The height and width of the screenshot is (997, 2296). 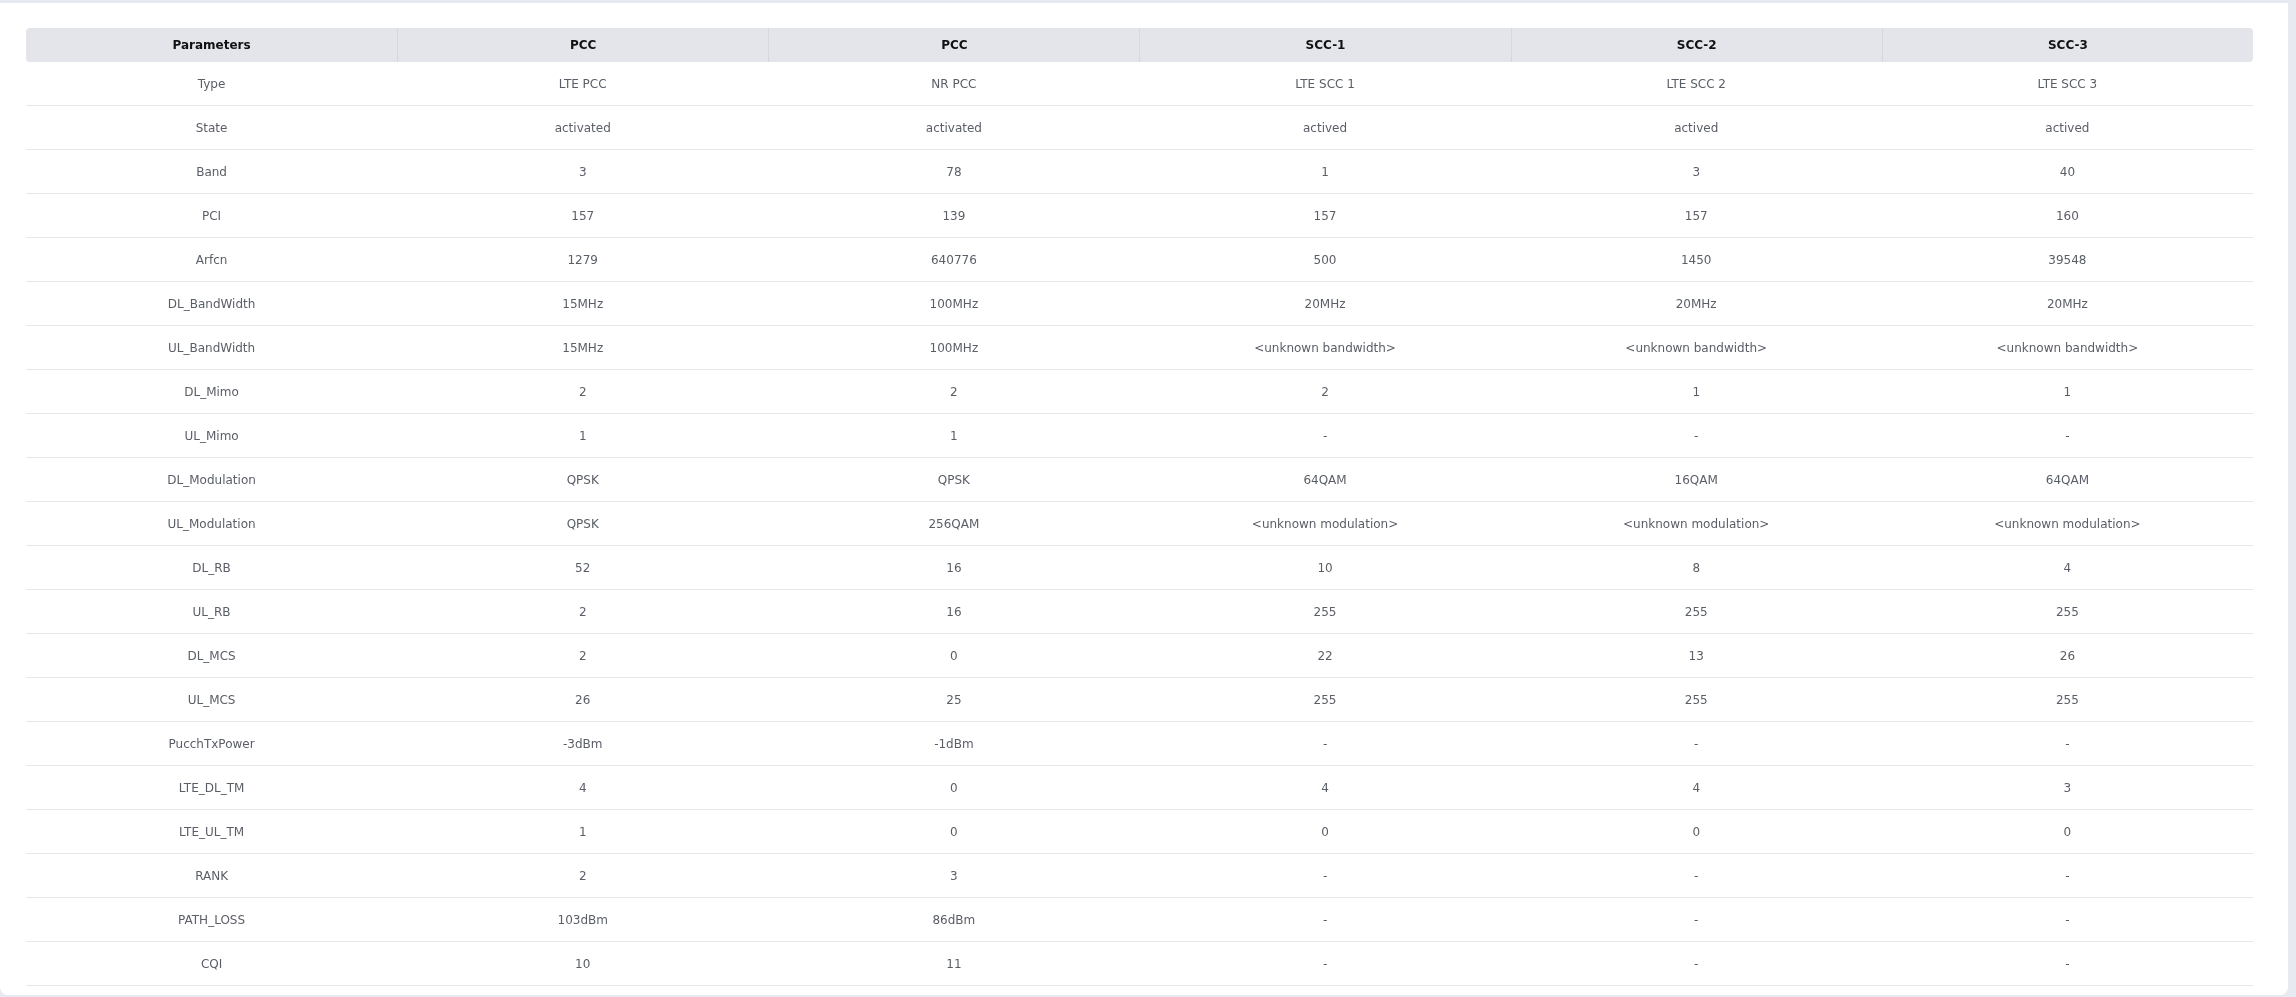 I want to click on table-cell: 86dBm, so click(x=954, y=920).